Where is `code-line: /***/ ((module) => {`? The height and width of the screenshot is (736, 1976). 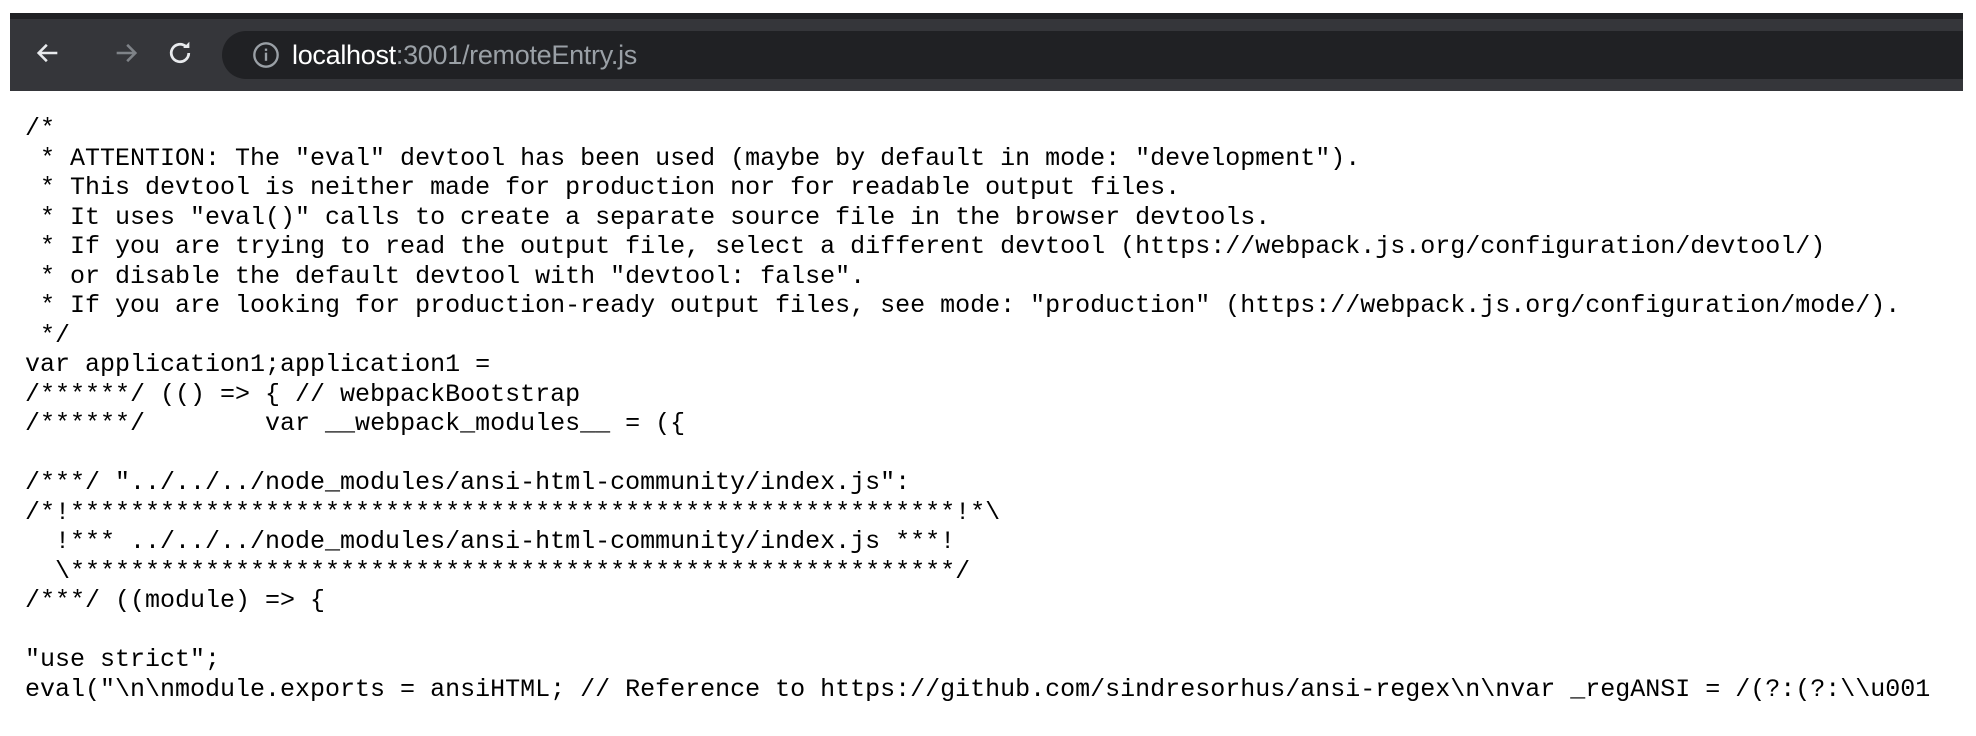 code-line: /***/ ((module) => { is located at coordinates (175, 600).